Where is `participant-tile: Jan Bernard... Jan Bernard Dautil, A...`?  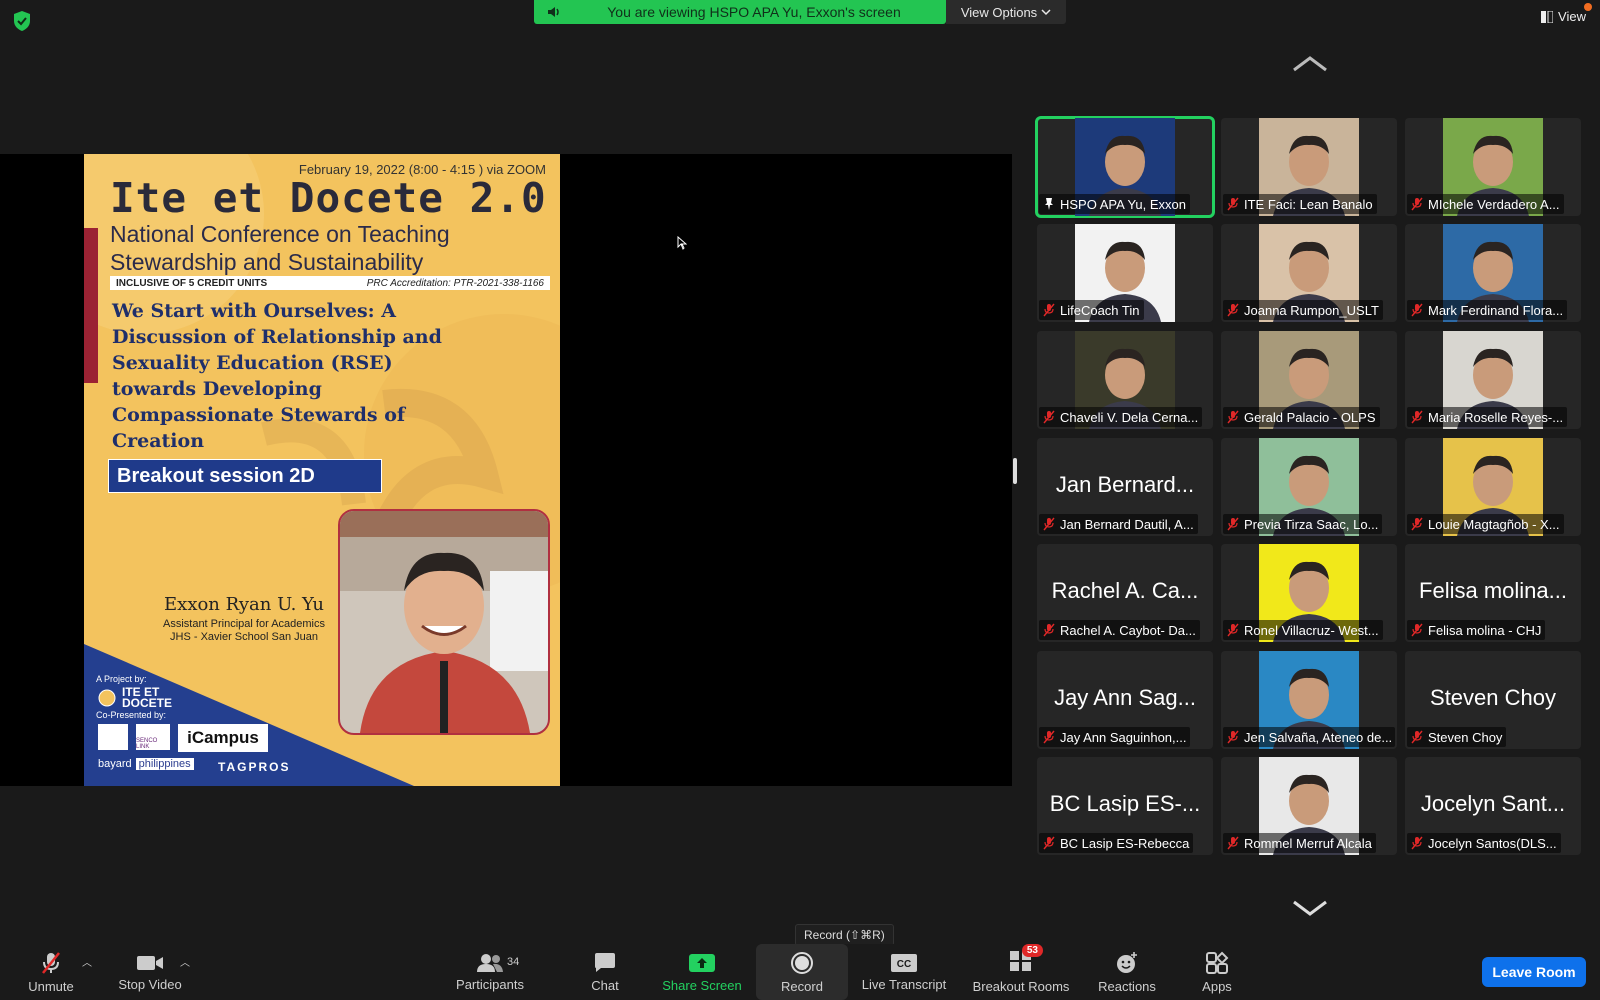
participant-tile: Jan Bernard... Jan Bernard Dautil, A... is located at coordinates (1125, 487).